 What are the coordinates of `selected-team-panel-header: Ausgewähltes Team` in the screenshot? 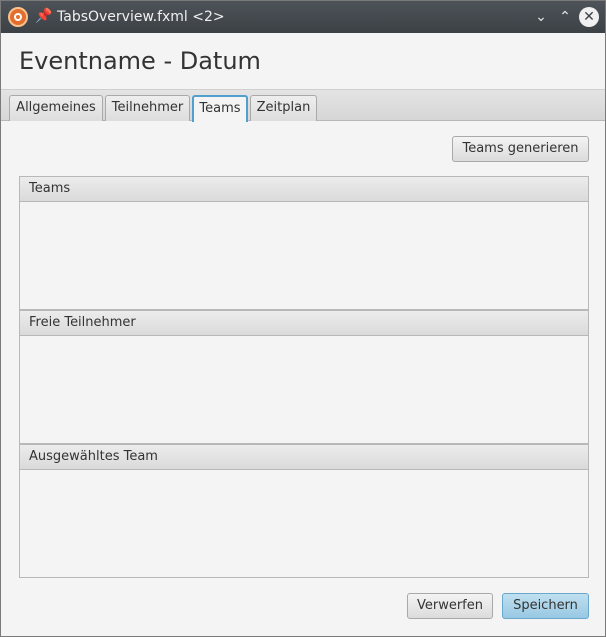 It's located at (304, 457).